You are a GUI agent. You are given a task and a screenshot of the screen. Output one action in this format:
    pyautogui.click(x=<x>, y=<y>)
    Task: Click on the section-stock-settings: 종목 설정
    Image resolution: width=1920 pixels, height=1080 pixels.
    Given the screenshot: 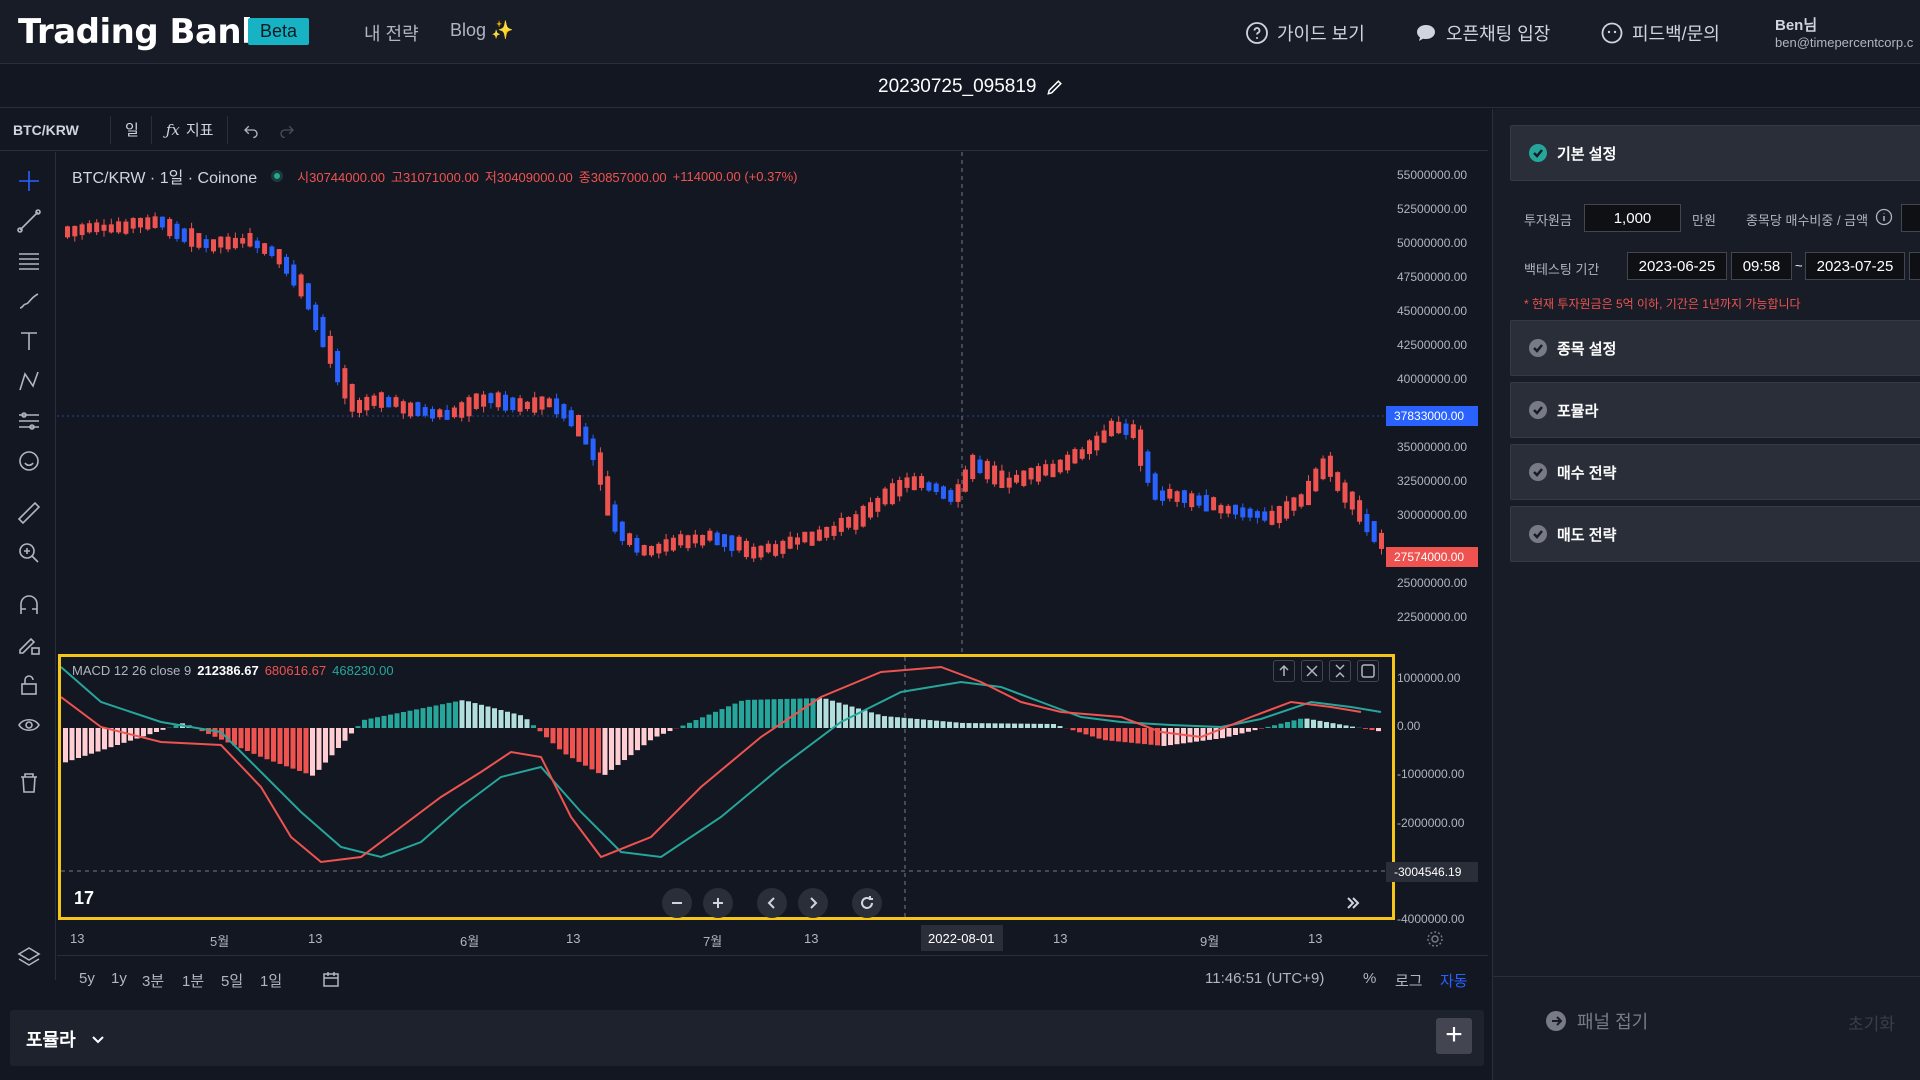 What is the action you would take?
    pyautogui.click(x=1715, y=348)
    